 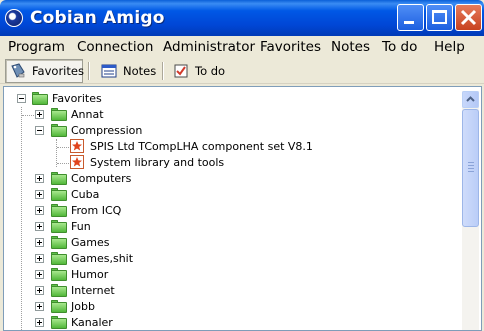 What do you see at coordinates (157, 162) in the screenshot?
I see `tree-item-label: System library and tools` at bounding box center [157, 162].